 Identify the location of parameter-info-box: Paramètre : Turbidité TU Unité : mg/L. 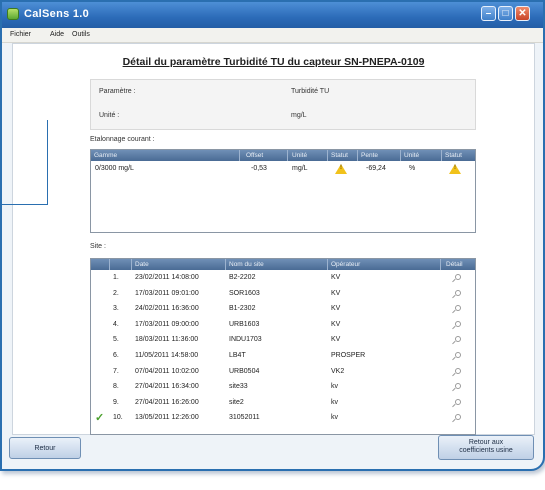
(283, 104).